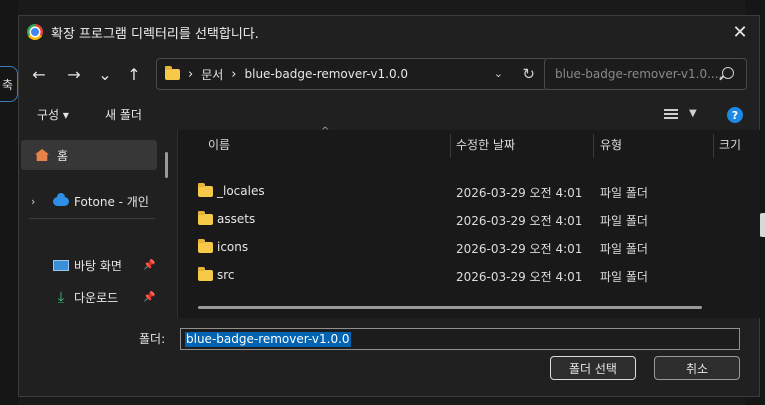  Describe the element at coordinates (89, 155) in the screenshot. I see `sidebar-item-home: 홈` at that location.